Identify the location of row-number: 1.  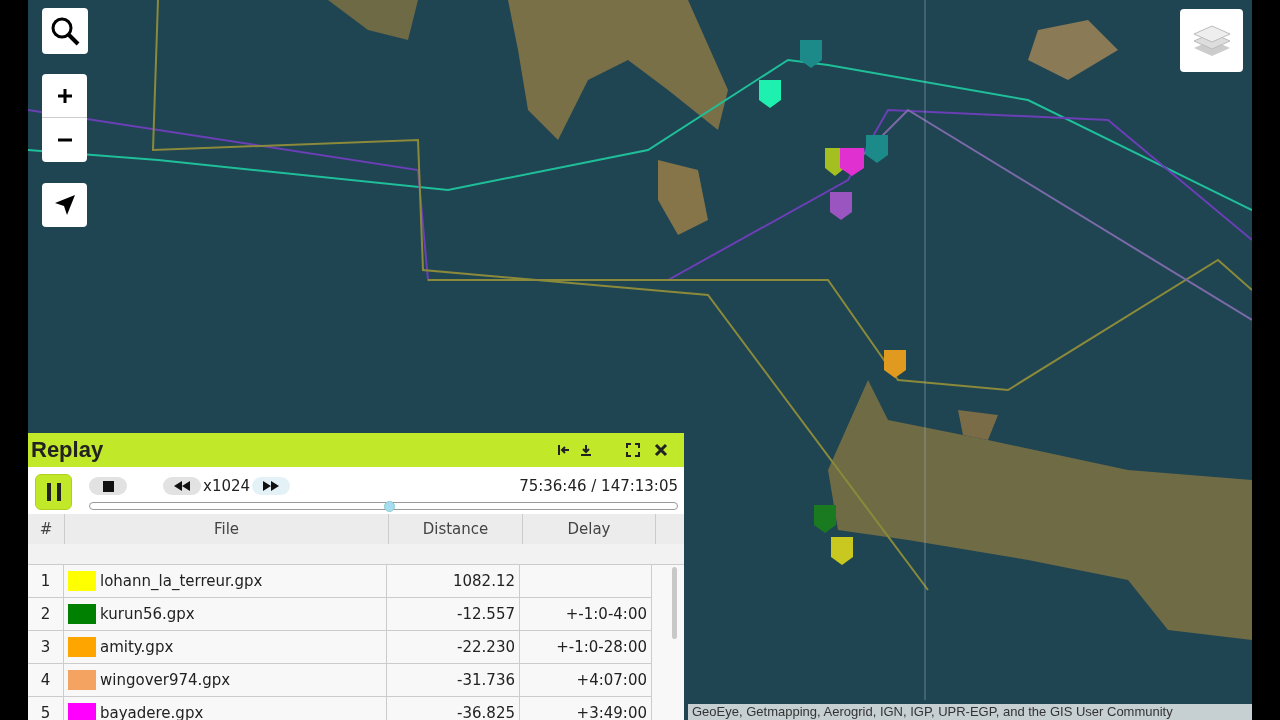
(46, 581).